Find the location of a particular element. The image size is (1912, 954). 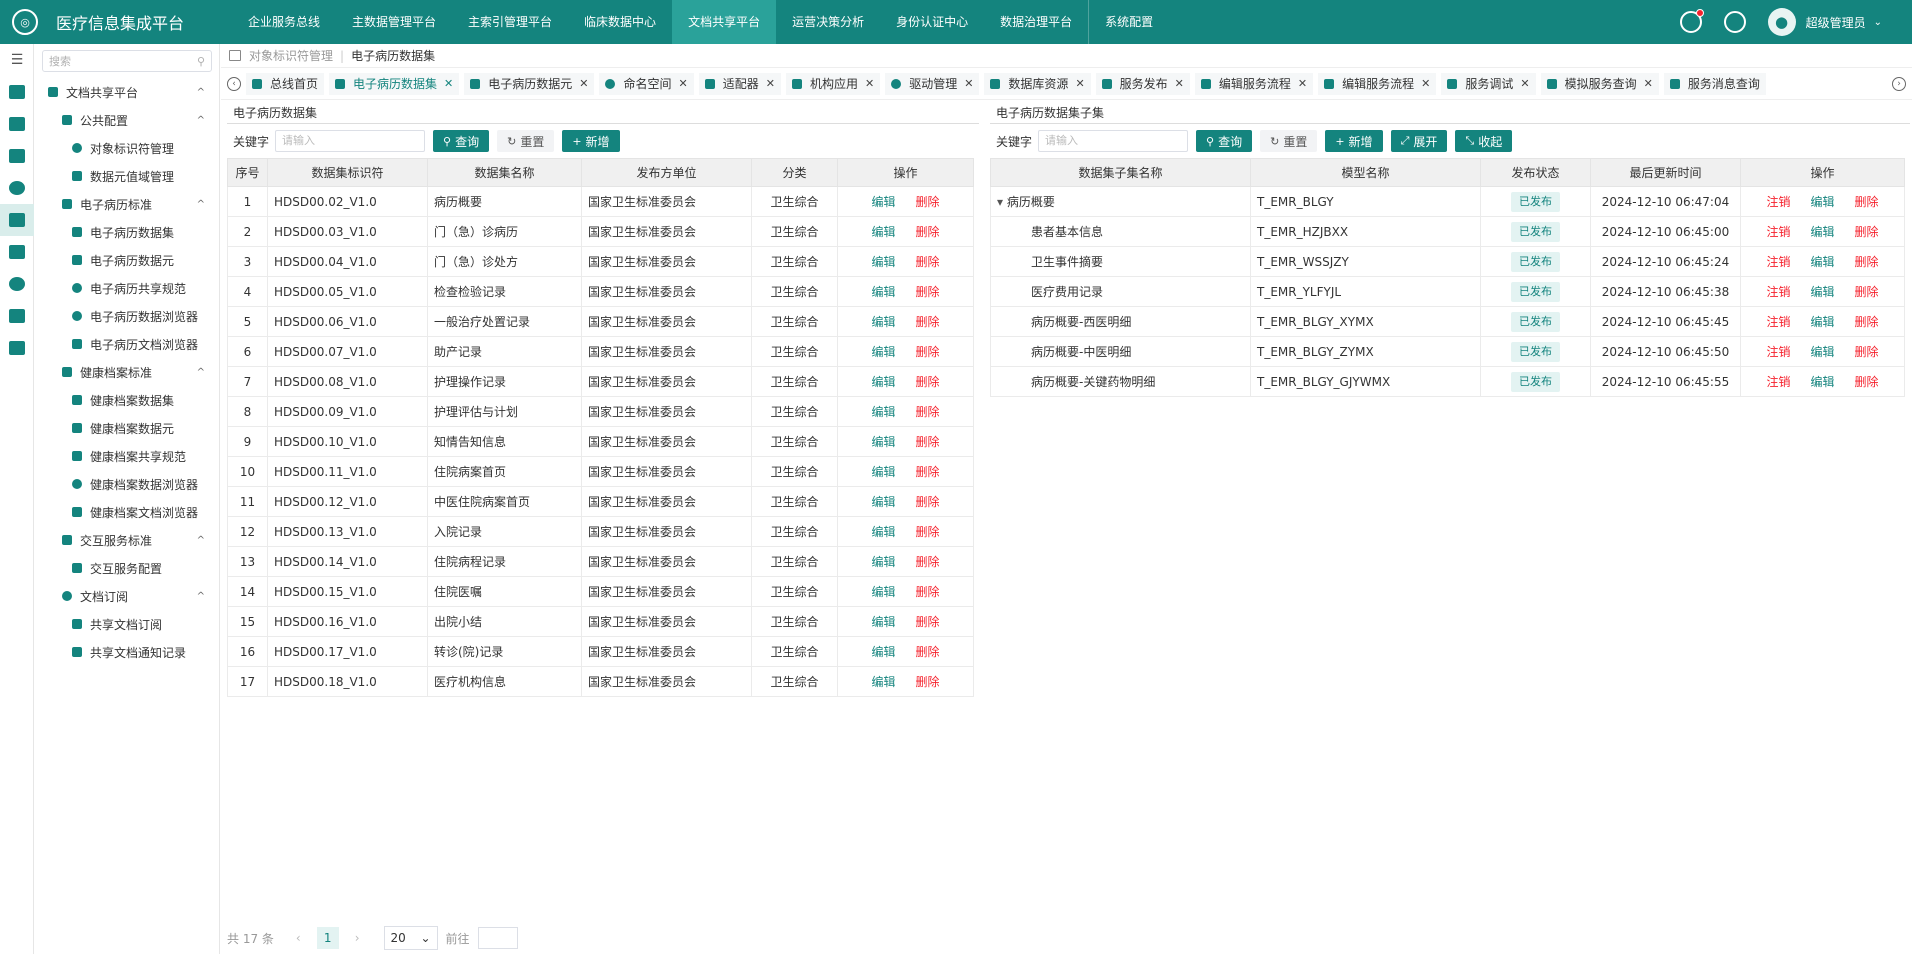

sidebar-item: 文档共享平台 ^ is located at coordinates (127, 92).